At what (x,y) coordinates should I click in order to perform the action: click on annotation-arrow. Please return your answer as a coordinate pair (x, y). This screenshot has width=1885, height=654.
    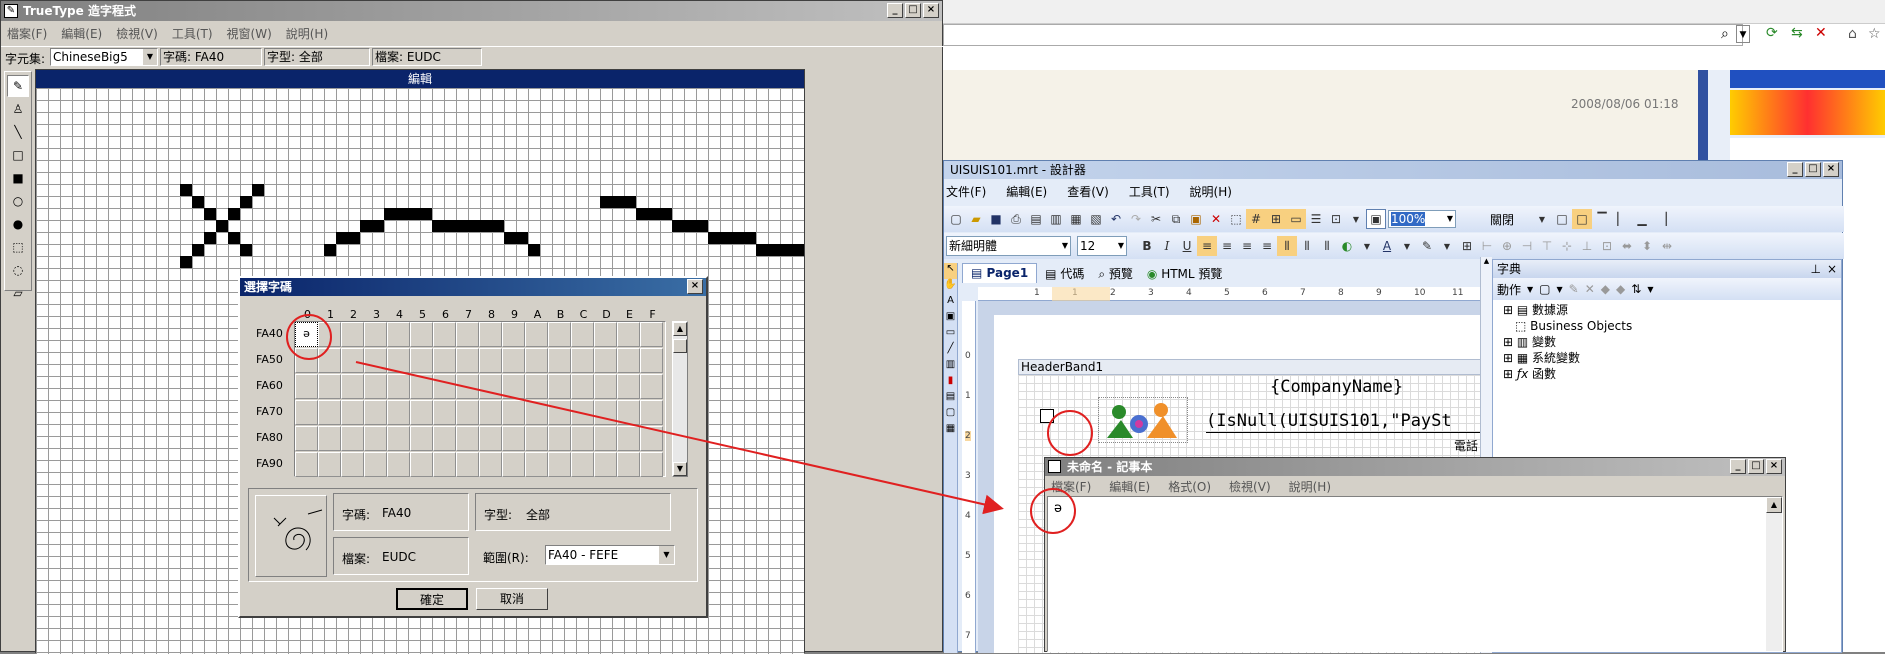
    Looking at the image, I should click on (679, 438).